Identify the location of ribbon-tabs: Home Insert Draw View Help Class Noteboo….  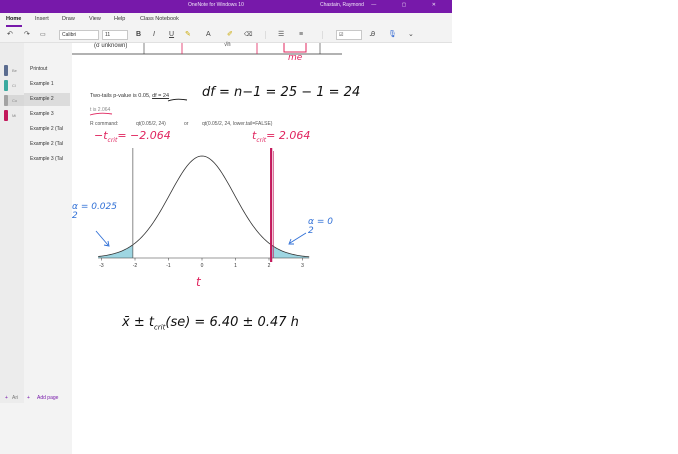
(226, 20).